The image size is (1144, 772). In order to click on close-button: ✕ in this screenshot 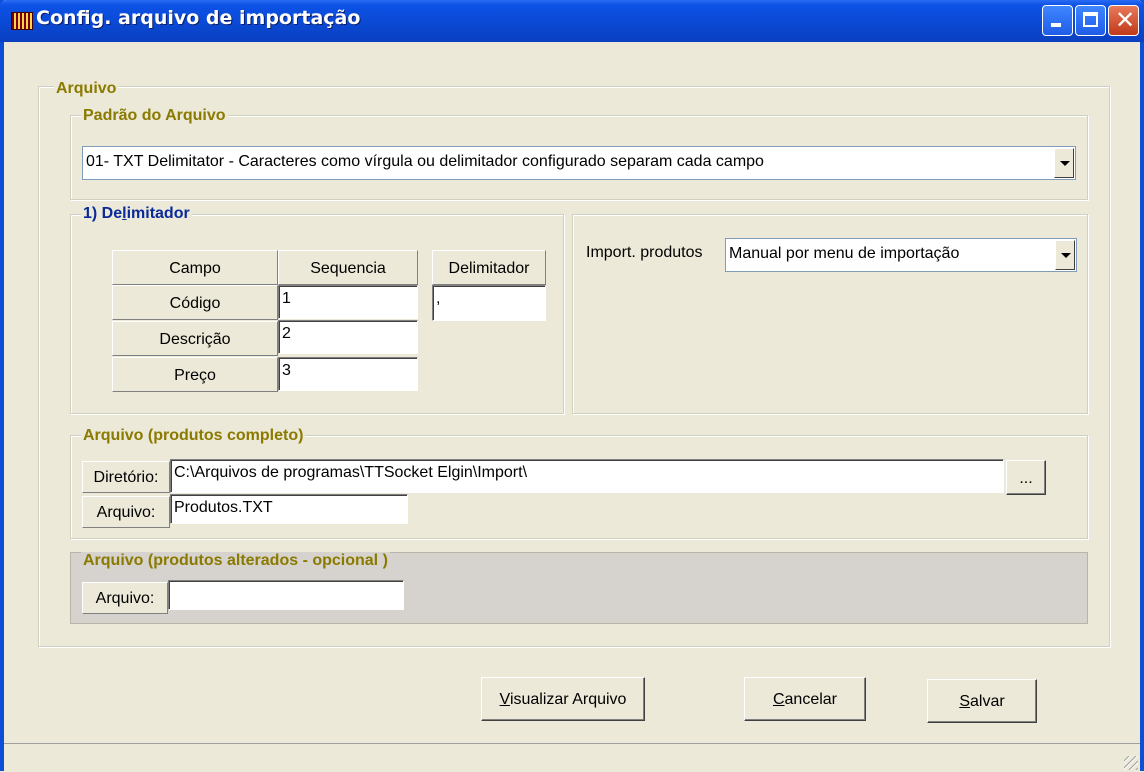, I will do `click(1123, 20)`.